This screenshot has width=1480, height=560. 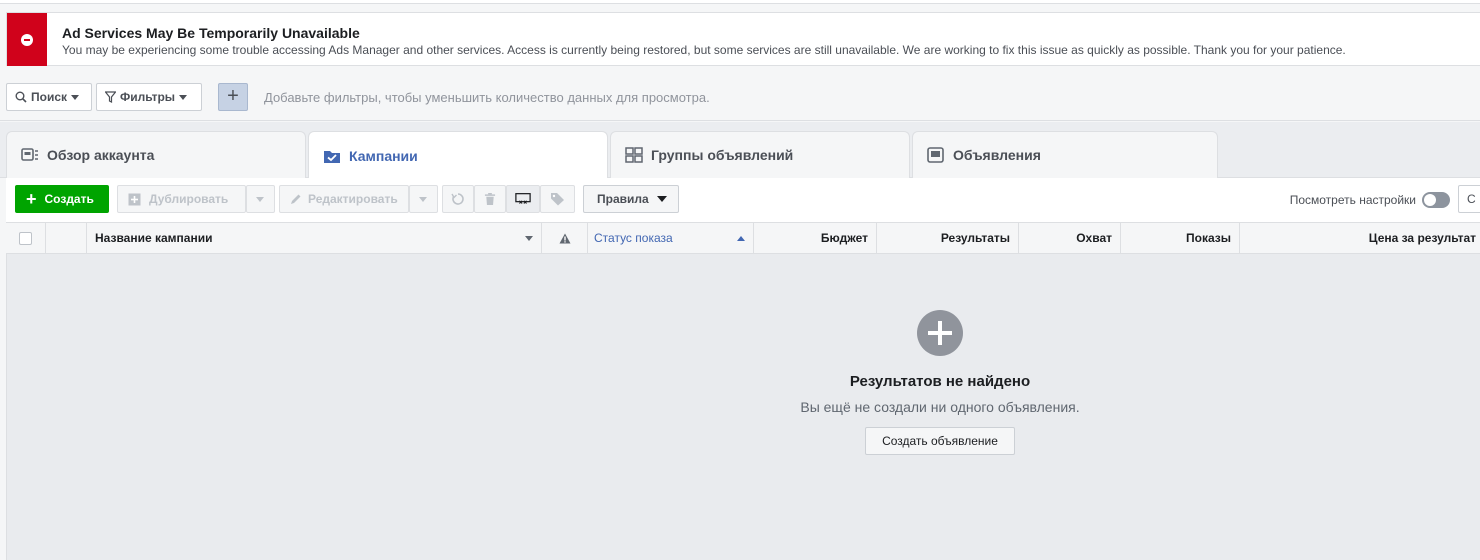 I want to click on tab-label: Объявления, so click(x=997, y=155).